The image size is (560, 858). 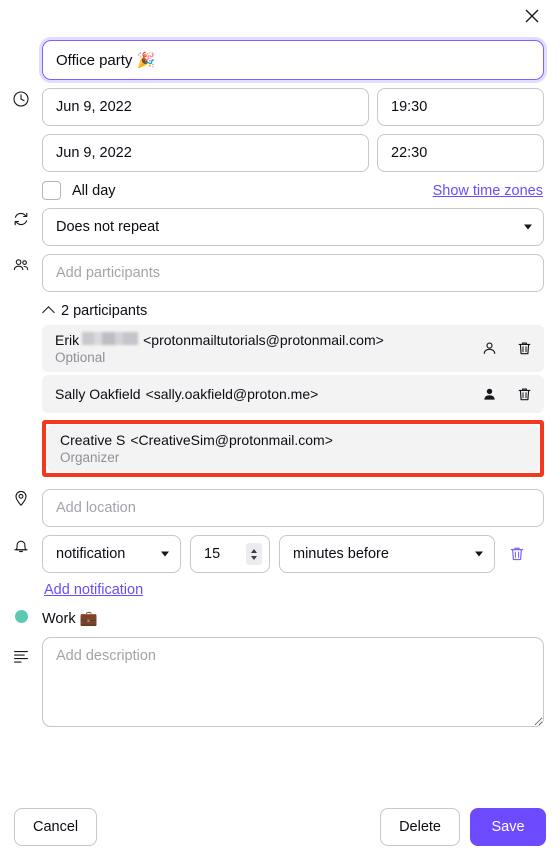 I want to click on show-time-zones-link: Show time zones, so click(x=488, y=191).